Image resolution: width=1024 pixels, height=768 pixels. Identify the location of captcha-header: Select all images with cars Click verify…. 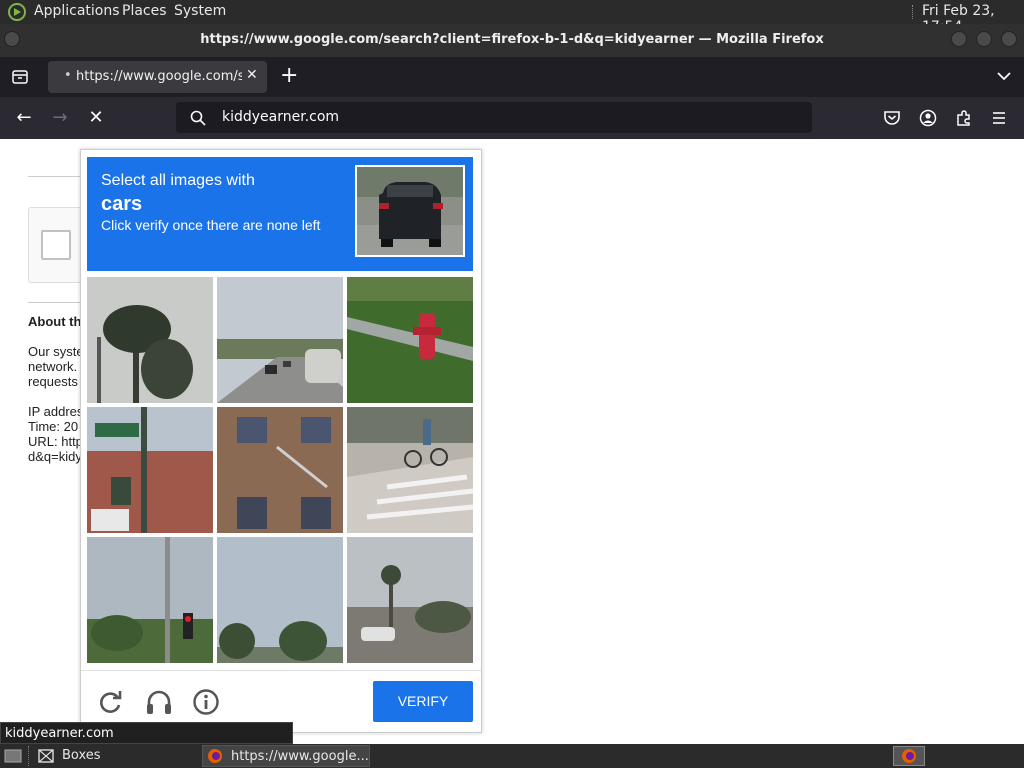
(280, 214).